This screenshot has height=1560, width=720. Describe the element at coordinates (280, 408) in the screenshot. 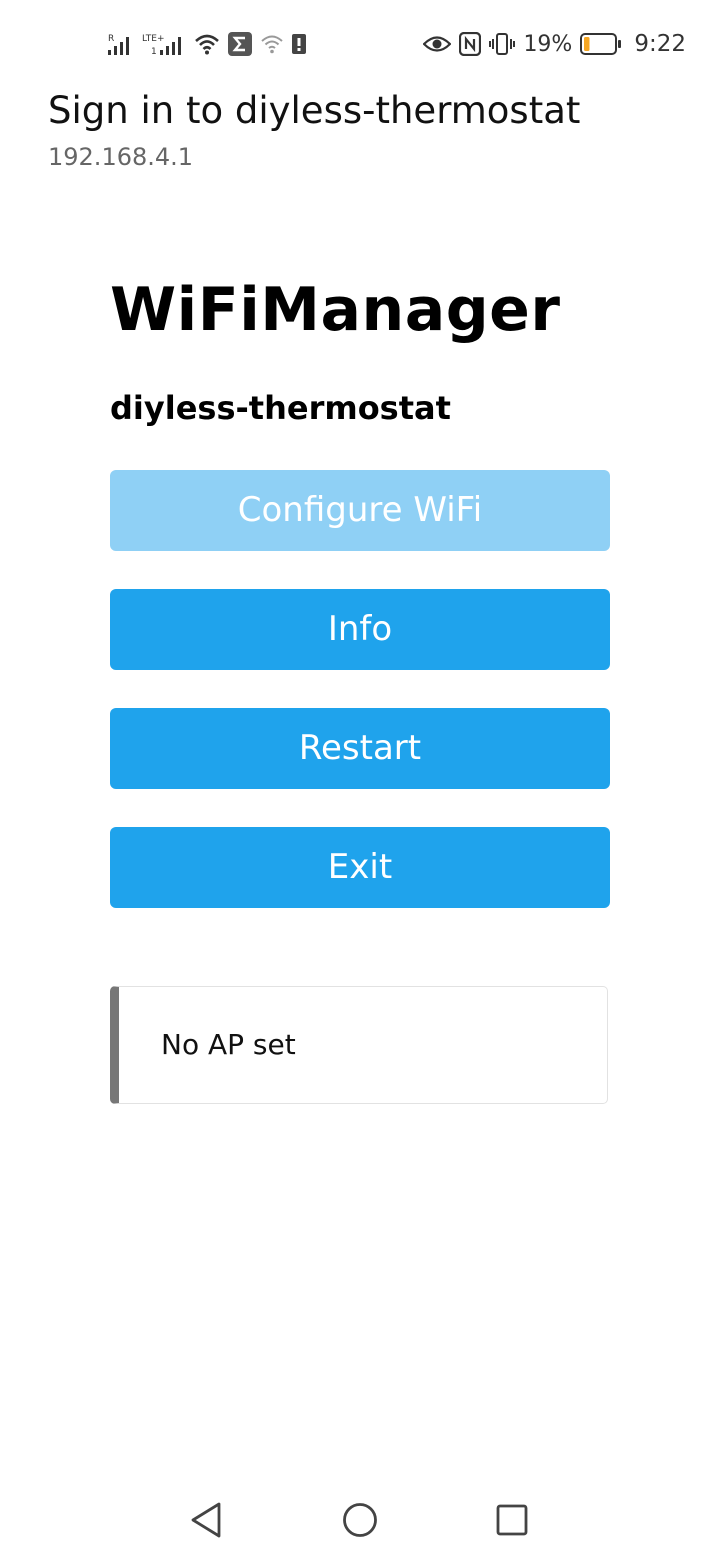

I see `device-name: diyless-thermostat` at that location.